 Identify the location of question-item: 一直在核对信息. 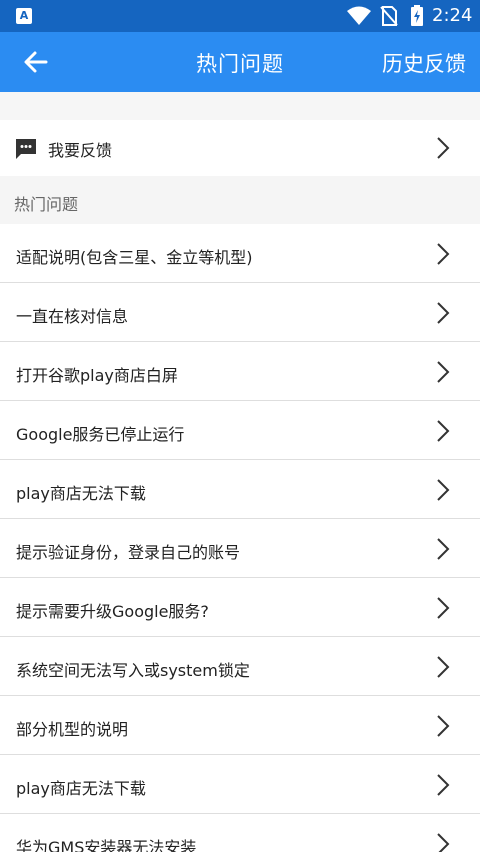
(240, 312).